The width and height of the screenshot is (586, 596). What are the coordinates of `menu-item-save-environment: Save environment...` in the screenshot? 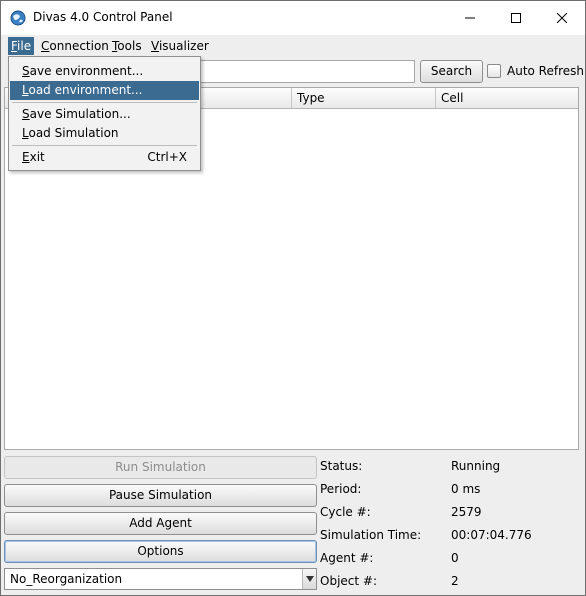 It's located at (104, 71).